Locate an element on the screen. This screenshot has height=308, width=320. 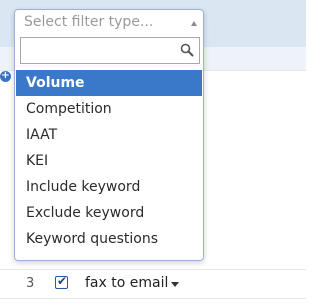
option-volume: Volume is located at coordinates (109, 83).